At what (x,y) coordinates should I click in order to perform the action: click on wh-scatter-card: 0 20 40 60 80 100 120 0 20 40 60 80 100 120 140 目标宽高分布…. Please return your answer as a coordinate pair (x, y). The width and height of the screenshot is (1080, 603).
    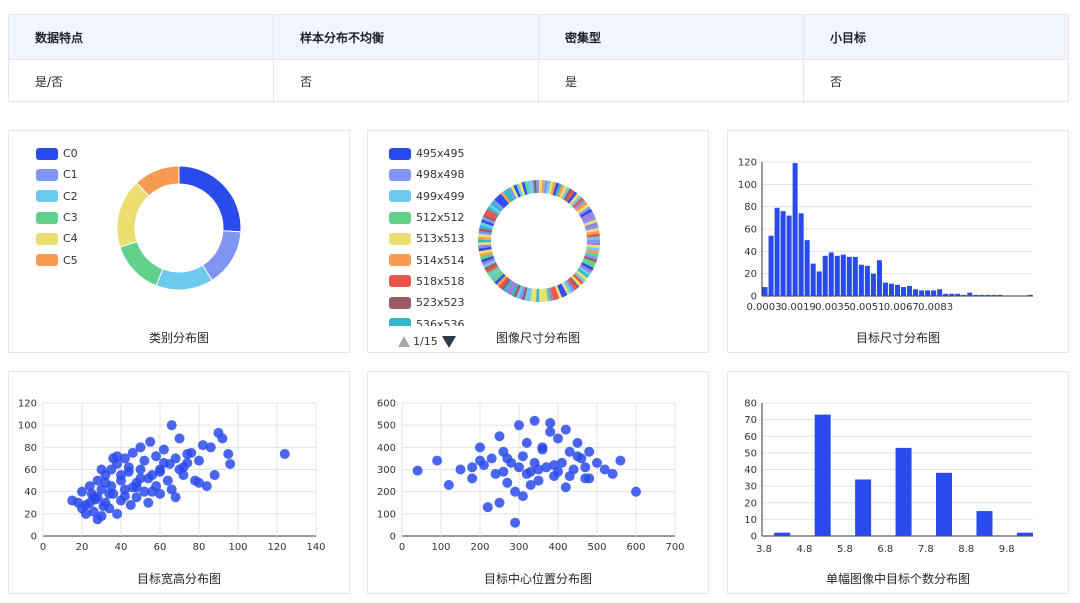
    Looking at the image, I should click on (179, 482).